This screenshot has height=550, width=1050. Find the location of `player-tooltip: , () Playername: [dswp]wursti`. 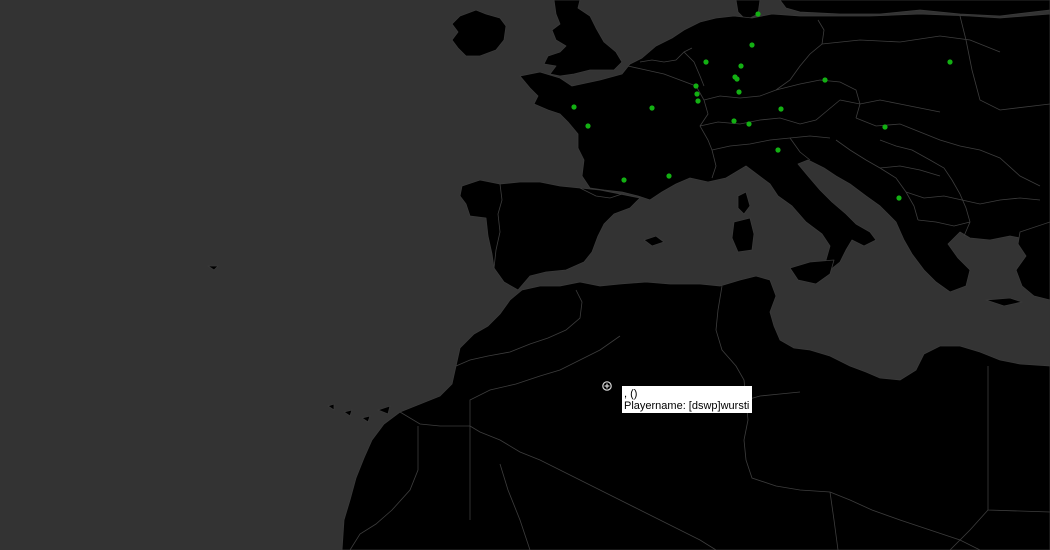

player-tooltip: , () Playername: [dswp]wursti is located at coordinates (687, 399).